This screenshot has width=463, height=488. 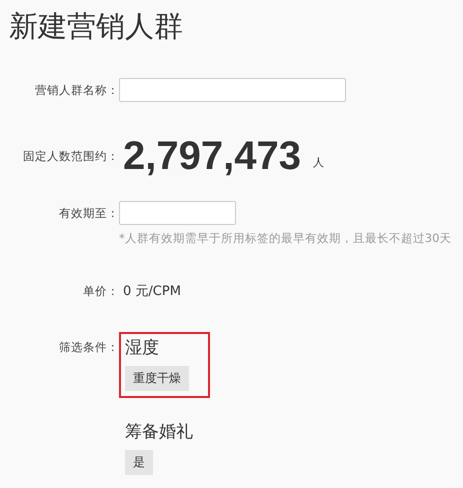 What do you see at coordinates (88, 348) in the screenshot?
I see `field-label: 筛选条件：` at bounding box center [88, 348].